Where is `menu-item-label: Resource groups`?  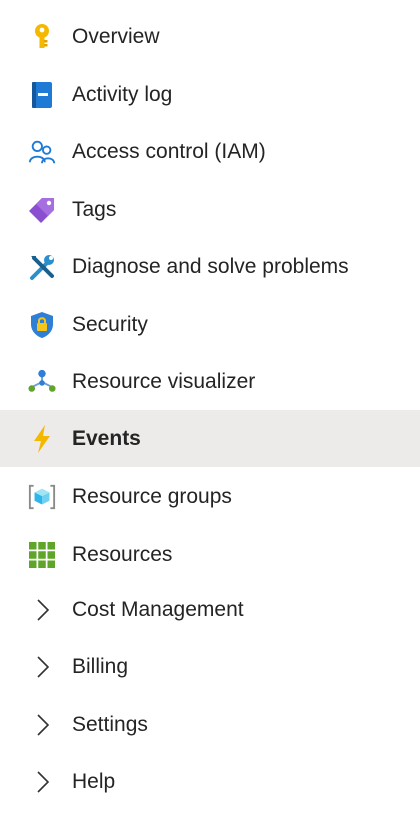
menu-item-label: Resource groups is located at coordinates (152, 496).